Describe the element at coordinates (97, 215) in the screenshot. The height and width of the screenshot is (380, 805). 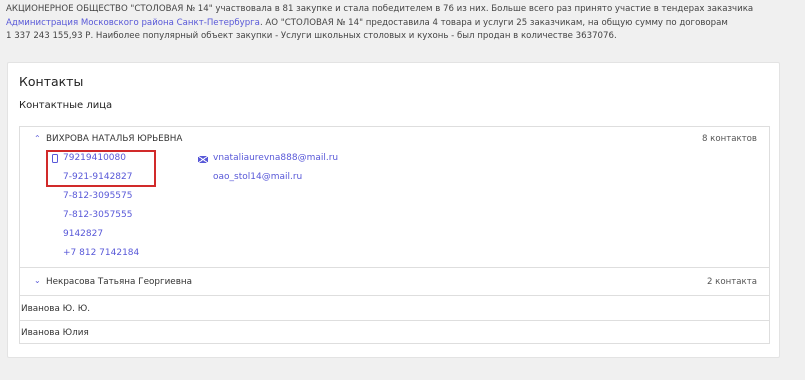
I see `phone-link: 7-812-3057555` at that location.